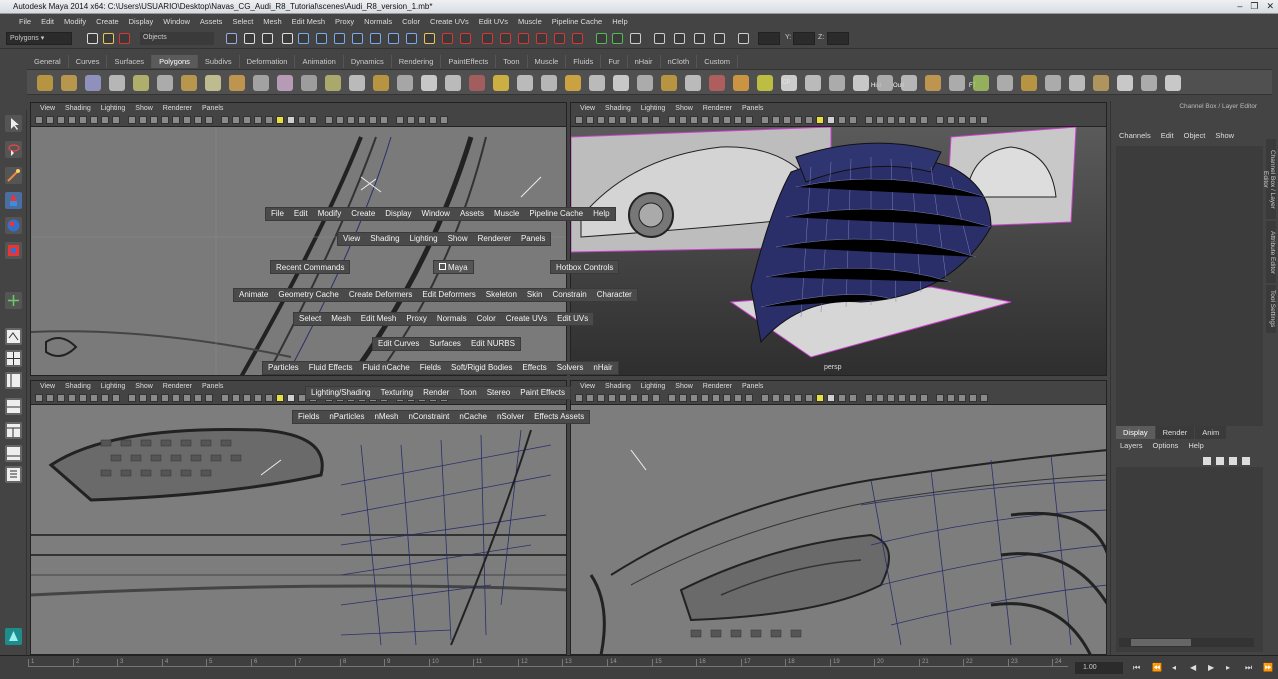  Describe the element at coordinates (1207, 461) in the screenshot. I see `layer-option-icon` at that location.